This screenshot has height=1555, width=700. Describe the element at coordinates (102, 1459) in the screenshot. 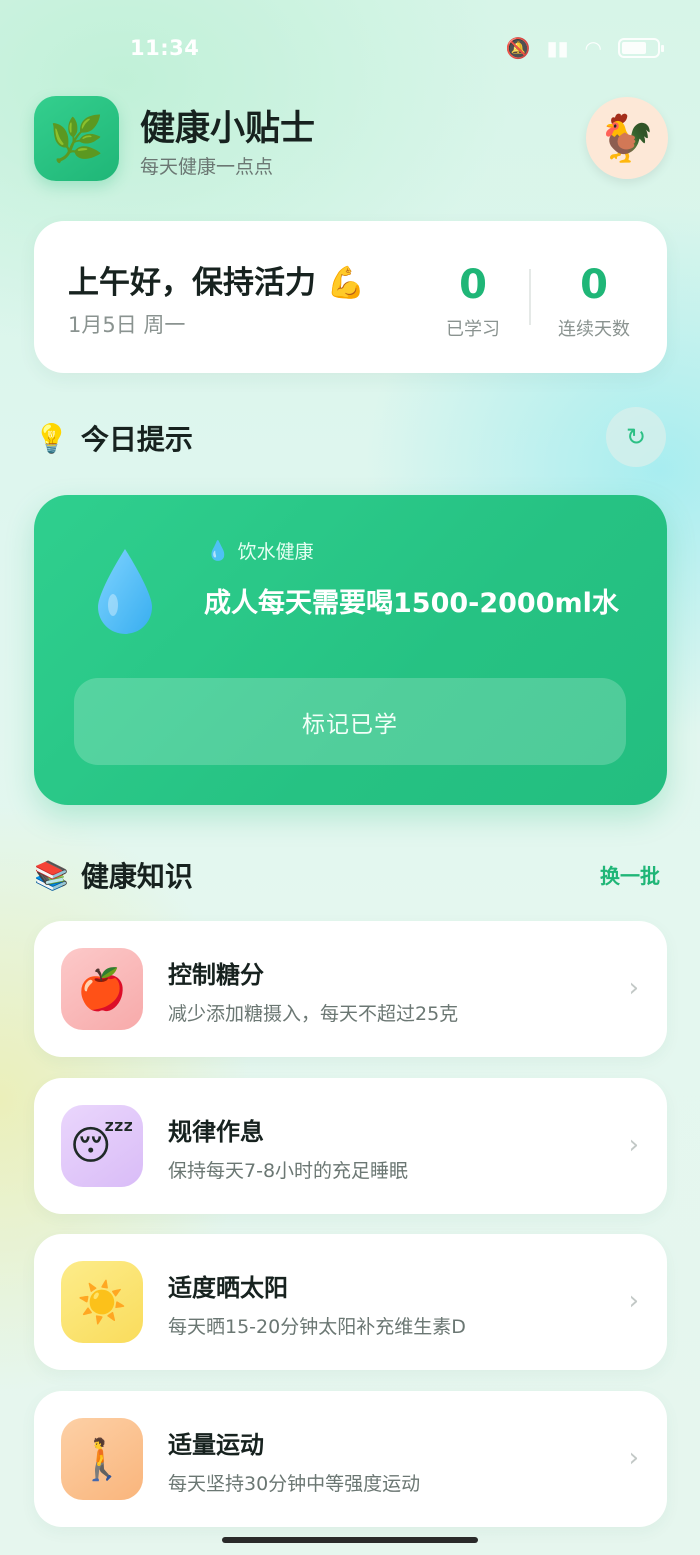

I see `walking-icon: 🚶` at that location.